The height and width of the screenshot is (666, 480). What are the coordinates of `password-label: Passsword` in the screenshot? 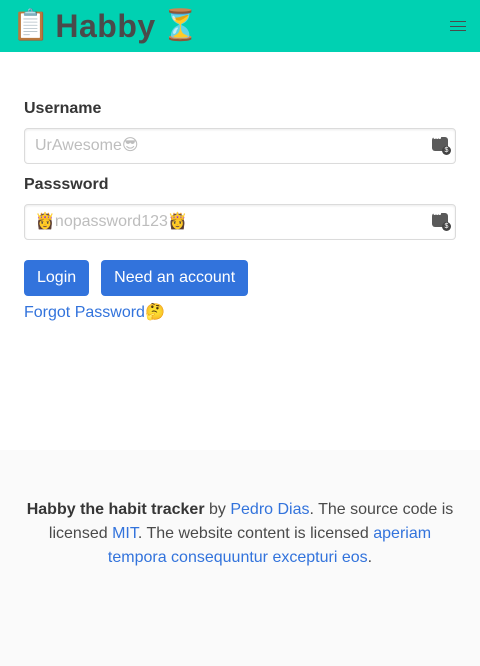 It's located at (66, 184).